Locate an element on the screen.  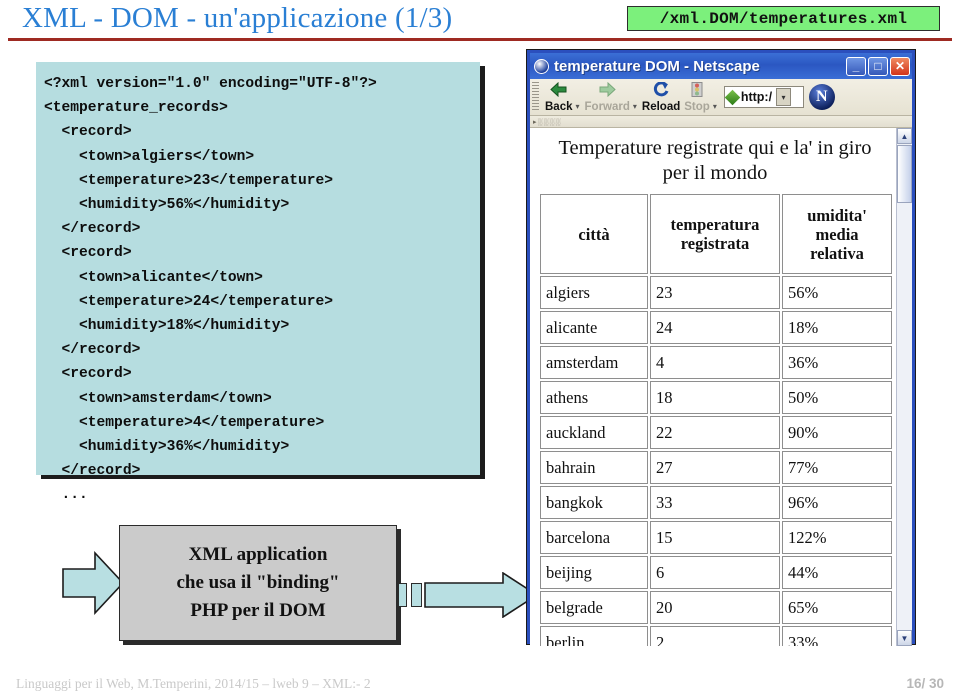
table-cell-humidity: 44% is located at coordinates (837, 572).